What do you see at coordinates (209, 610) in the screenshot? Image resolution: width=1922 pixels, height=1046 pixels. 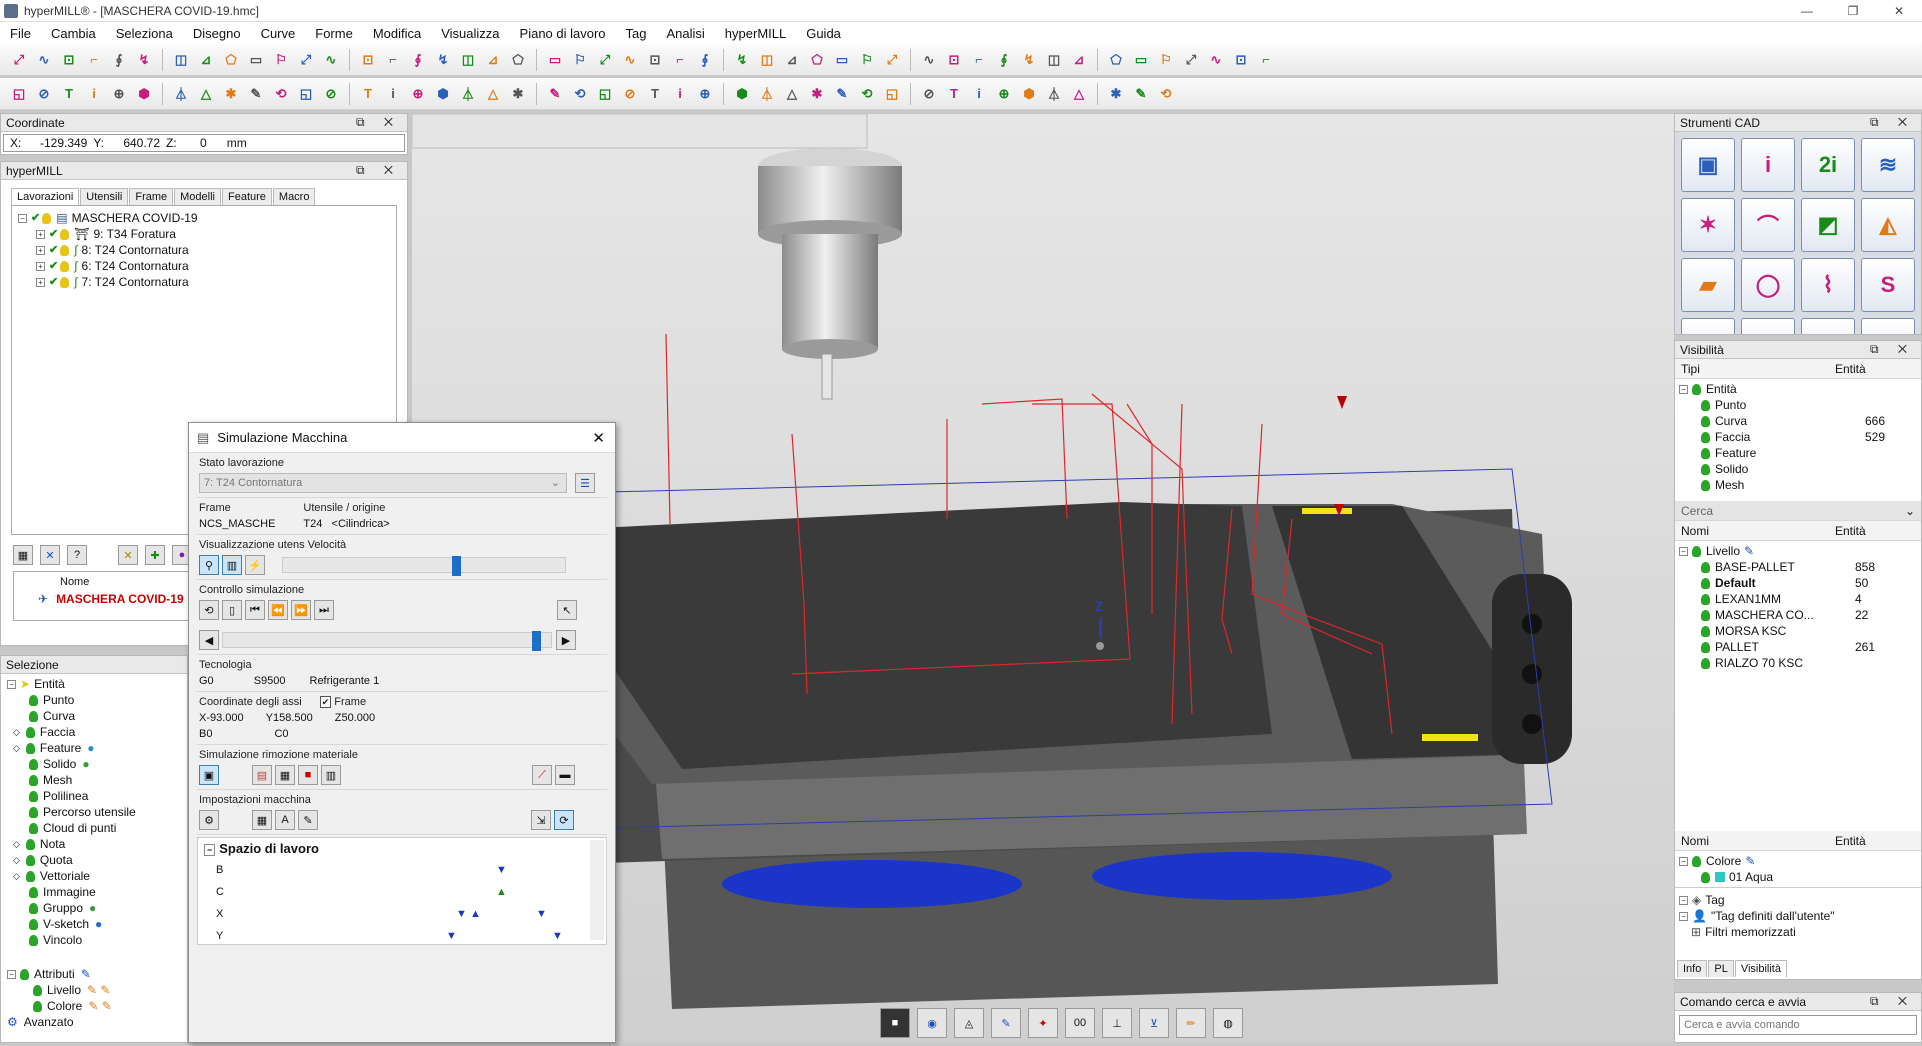 I see `reset-icon: ⟲` at bounding box center [209, 610].